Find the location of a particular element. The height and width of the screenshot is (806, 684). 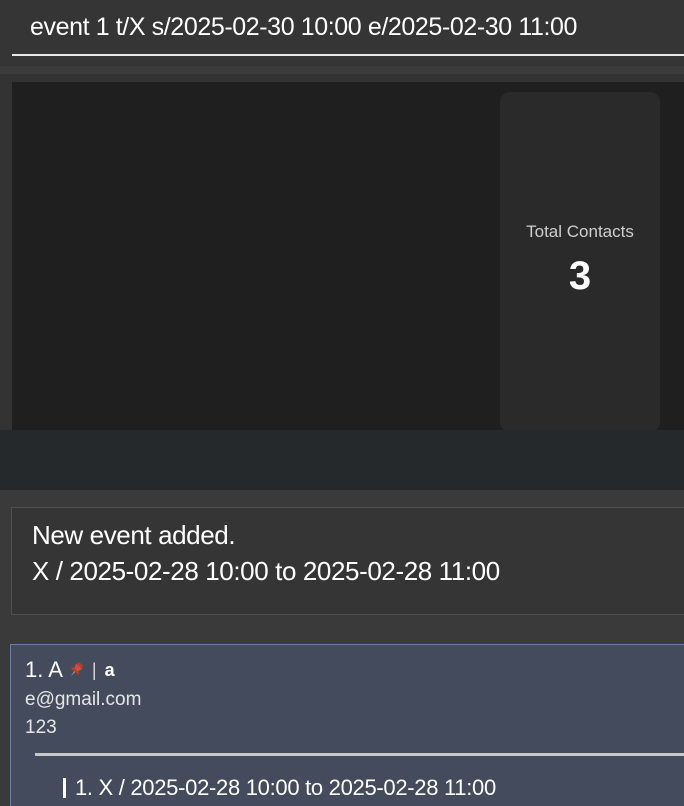

person-email: e@gmail.com is located at coordinates (83, 699).